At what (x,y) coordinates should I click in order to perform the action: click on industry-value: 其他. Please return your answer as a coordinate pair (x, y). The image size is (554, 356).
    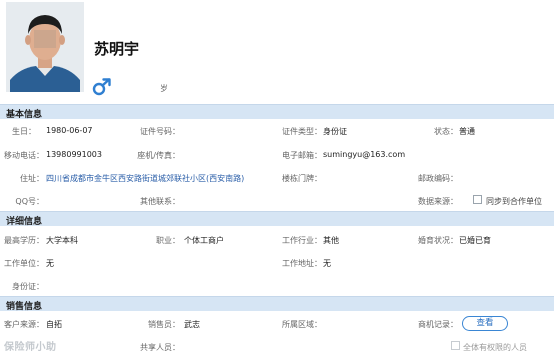
    Looking at the image, I should click on (331, 240).